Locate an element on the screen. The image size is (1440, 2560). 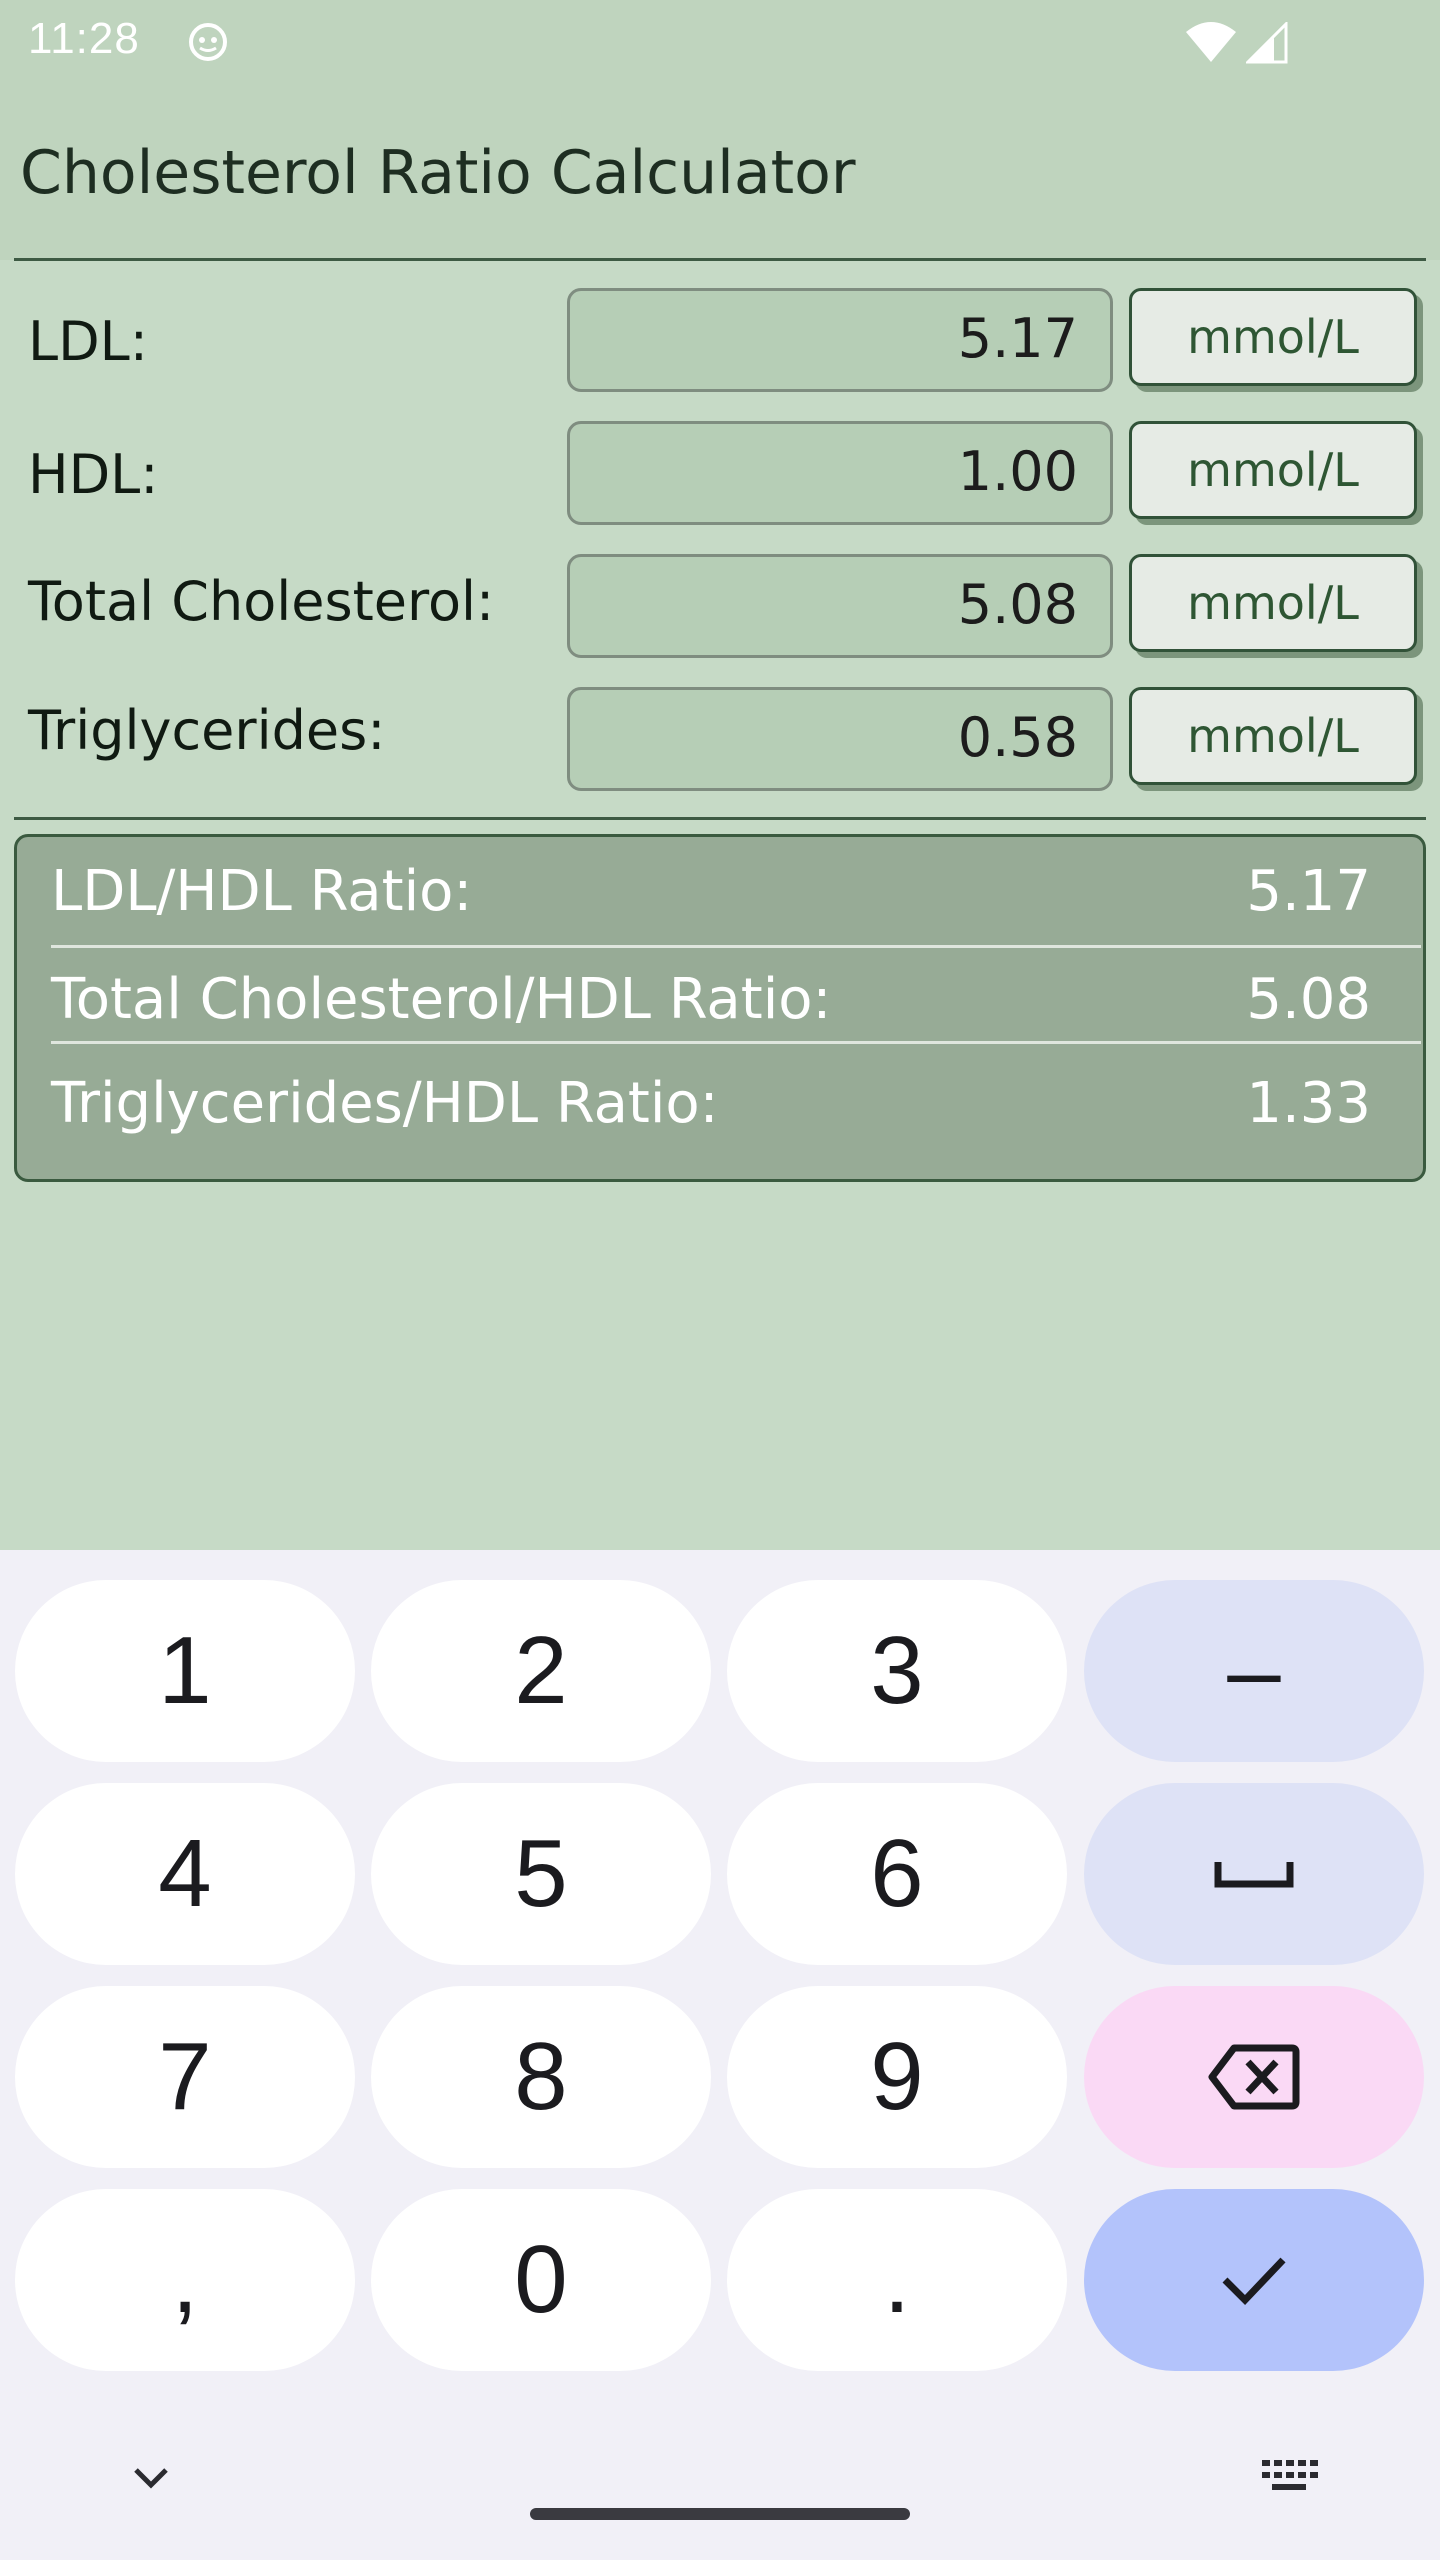
result-separator is located at coordinates (736, 1042).